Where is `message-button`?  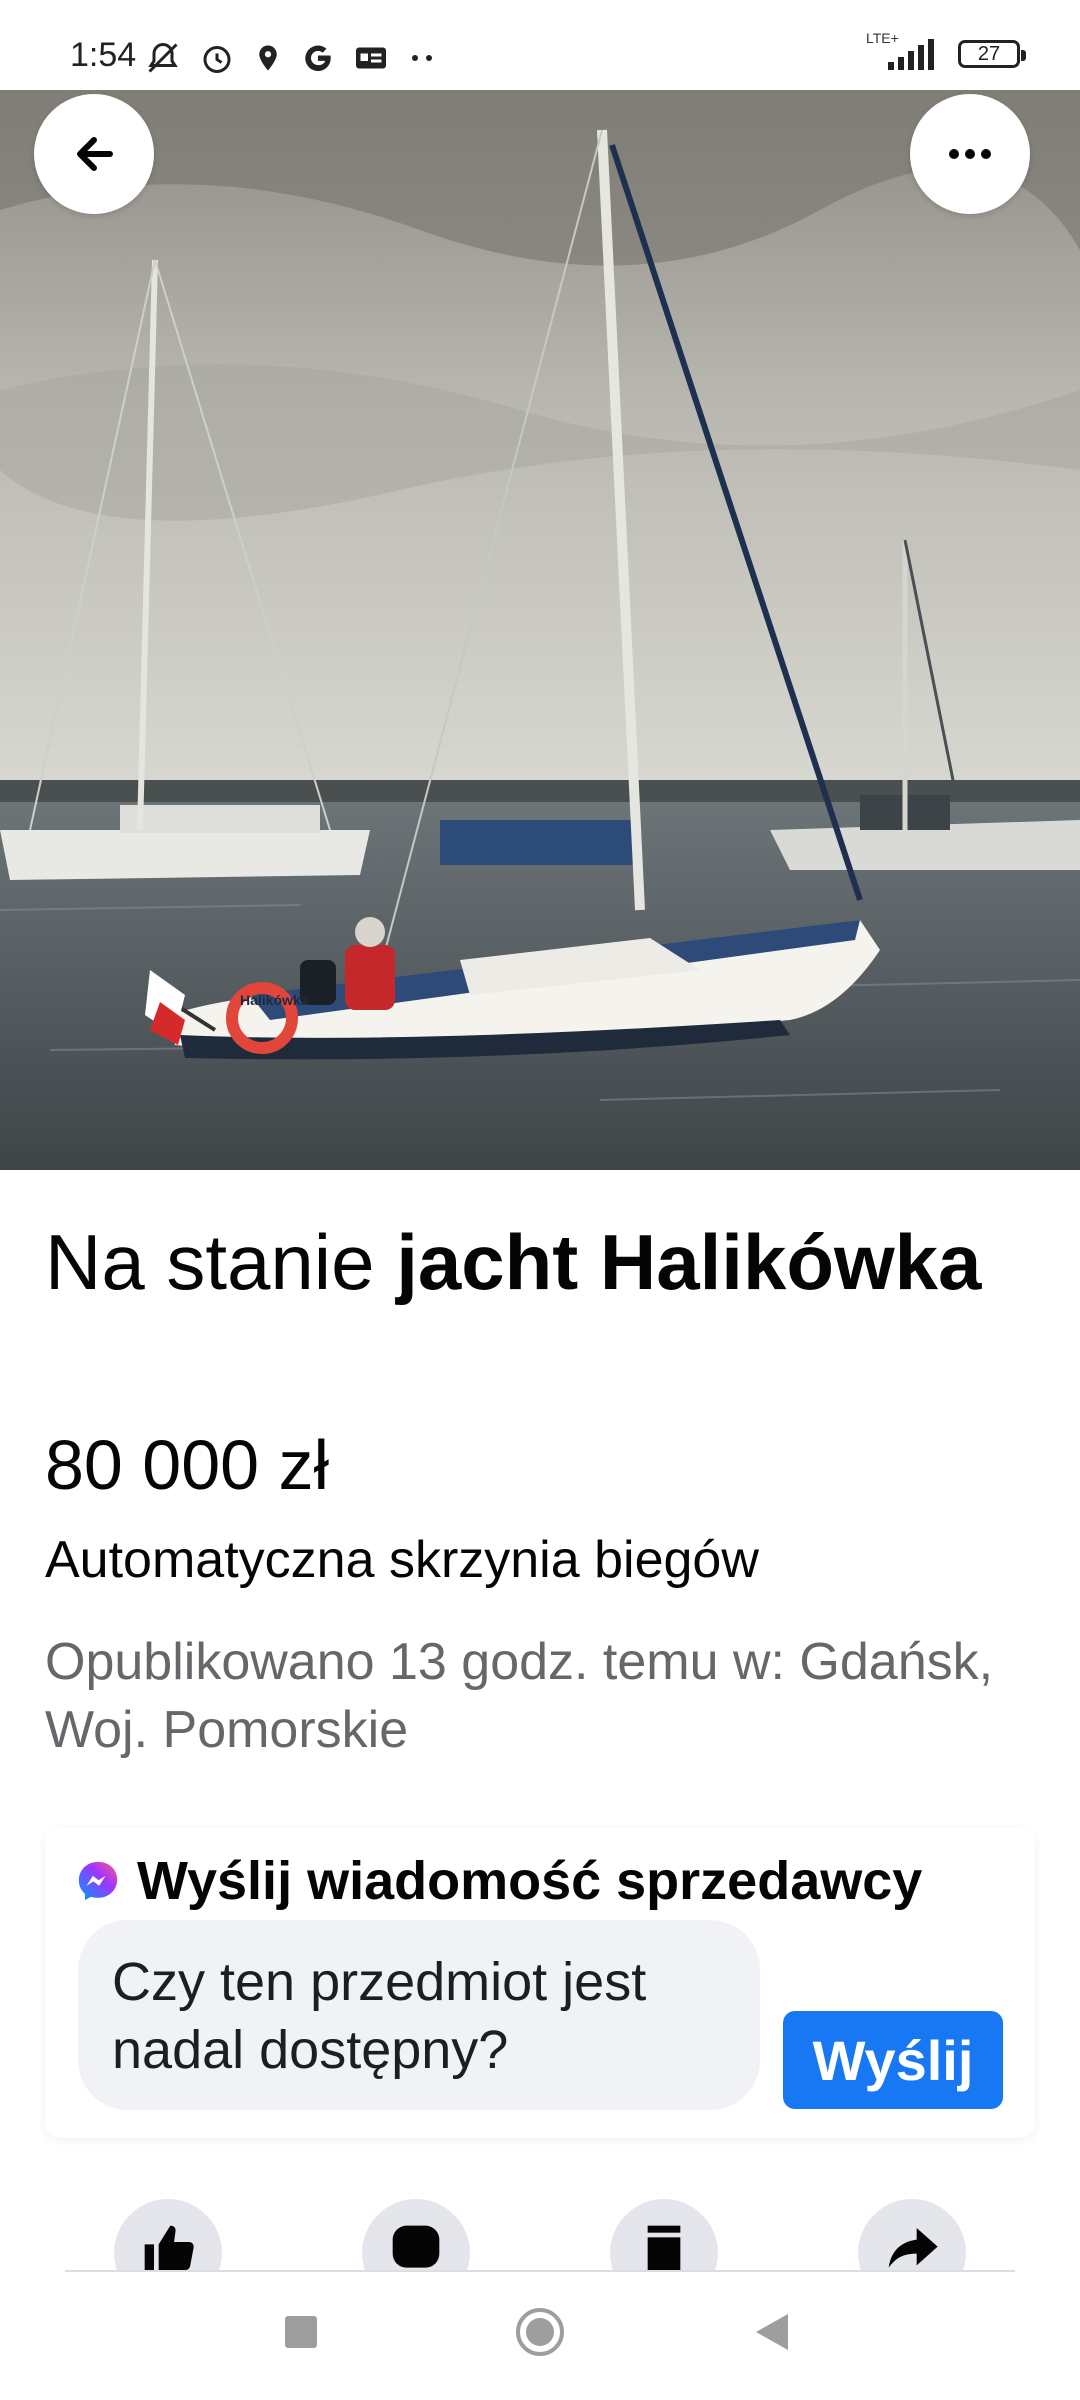
message-button is located at coordinates (416, 2235).